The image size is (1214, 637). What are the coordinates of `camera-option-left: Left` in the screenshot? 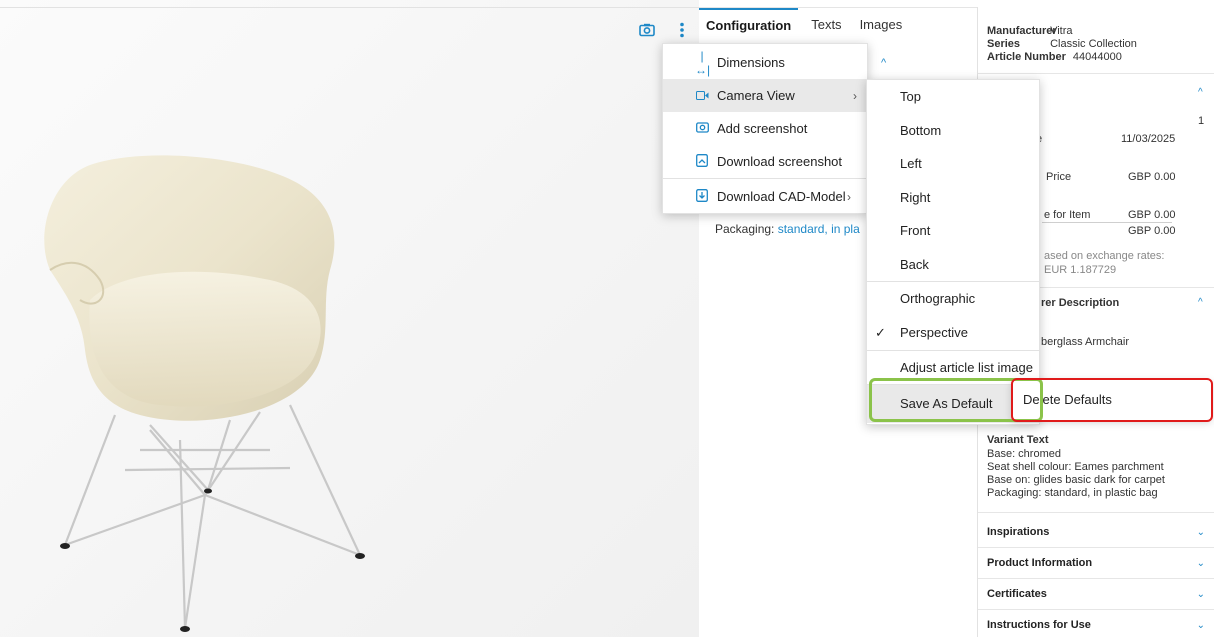 It's located at (953, 163).